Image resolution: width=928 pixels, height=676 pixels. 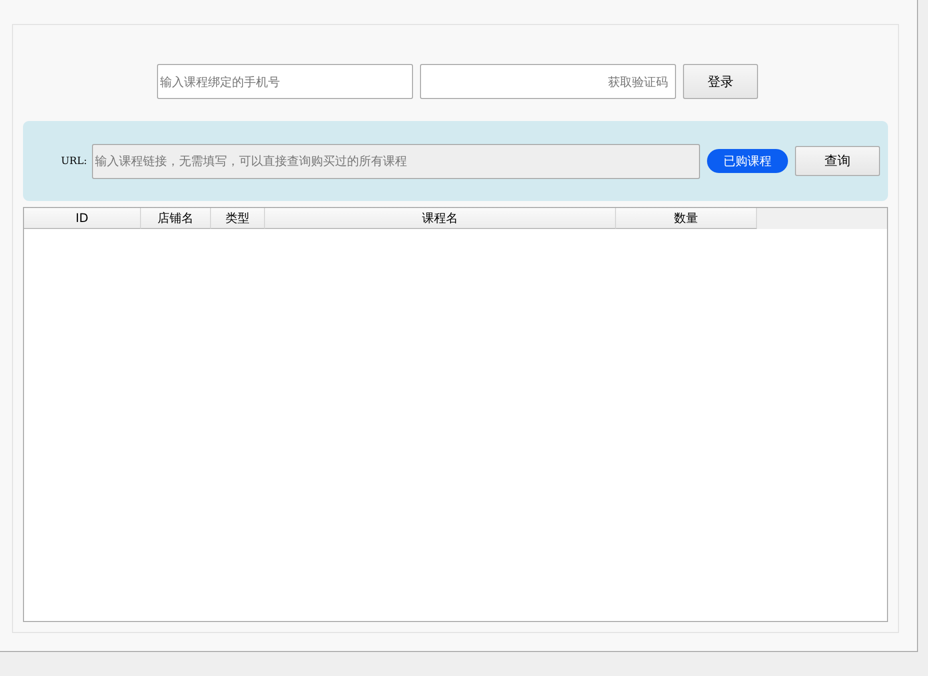 I want to click on login-button: 登录, so click(x=720, y=81).